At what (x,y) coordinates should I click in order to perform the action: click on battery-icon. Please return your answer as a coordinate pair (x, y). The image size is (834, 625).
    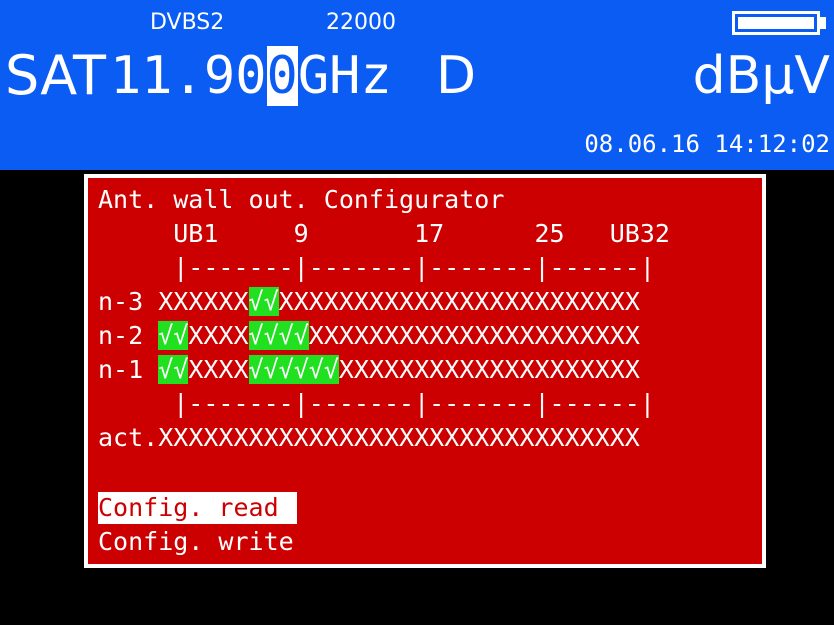
    Looking at the image, I should click on (776, 23).